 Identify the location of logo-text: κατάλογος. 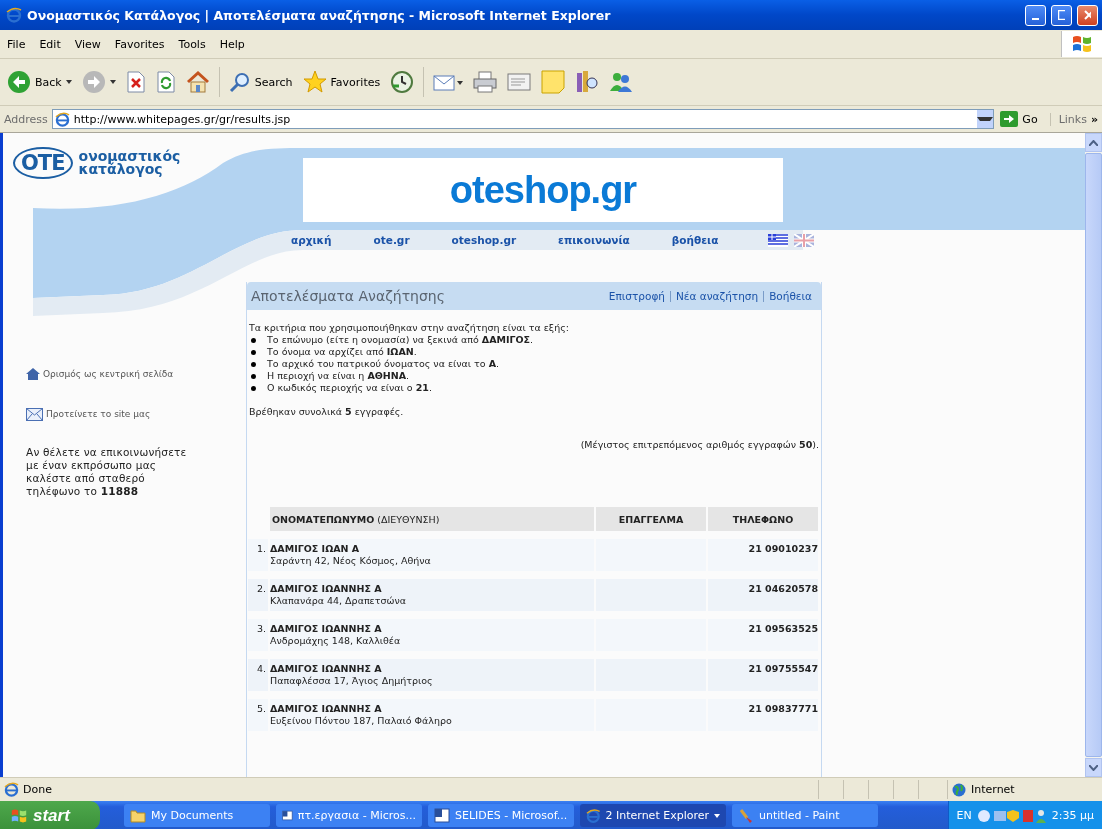
(120, 169).